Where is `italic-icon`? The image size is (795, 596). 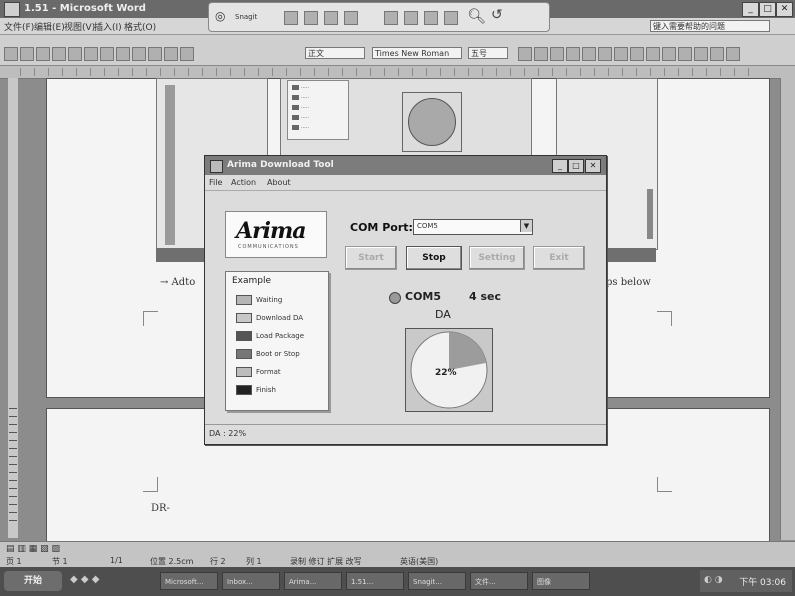 italic-icon is located at coordinates (541, 54).